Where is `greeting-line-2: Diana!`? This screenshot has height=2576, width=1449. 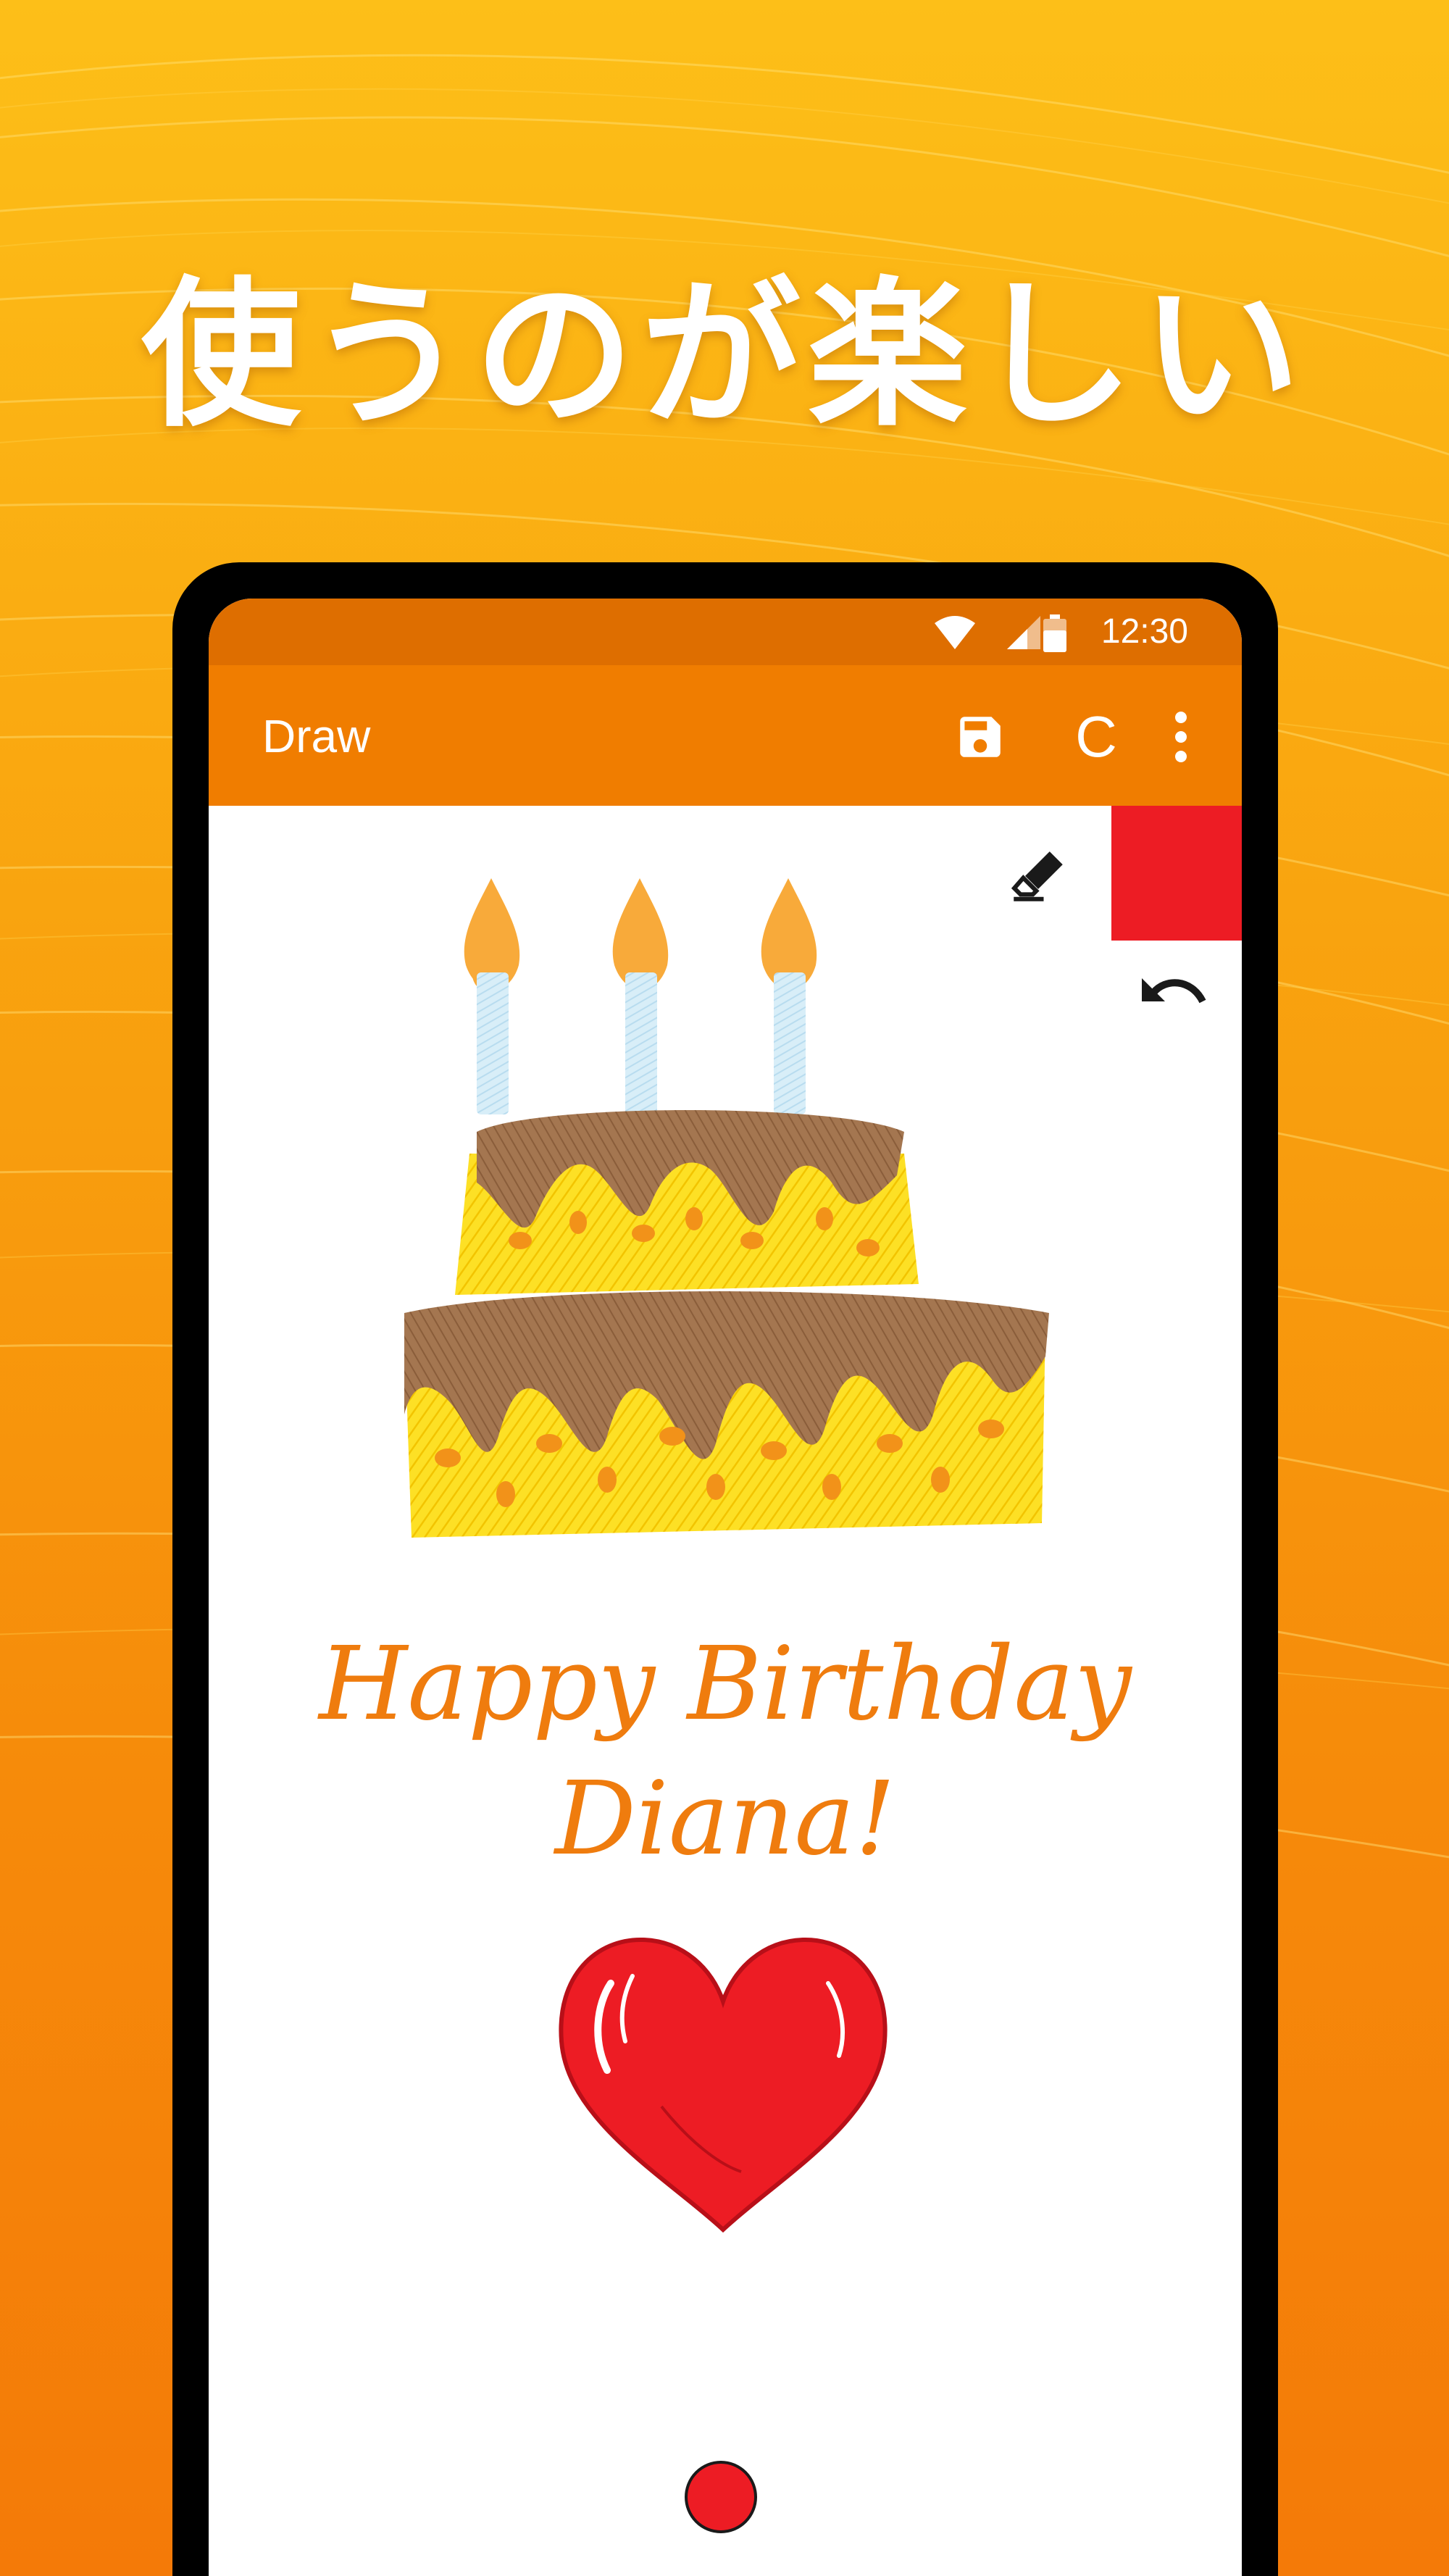 greeting-line-2: Diana! is located at coordinates (725, 1819).